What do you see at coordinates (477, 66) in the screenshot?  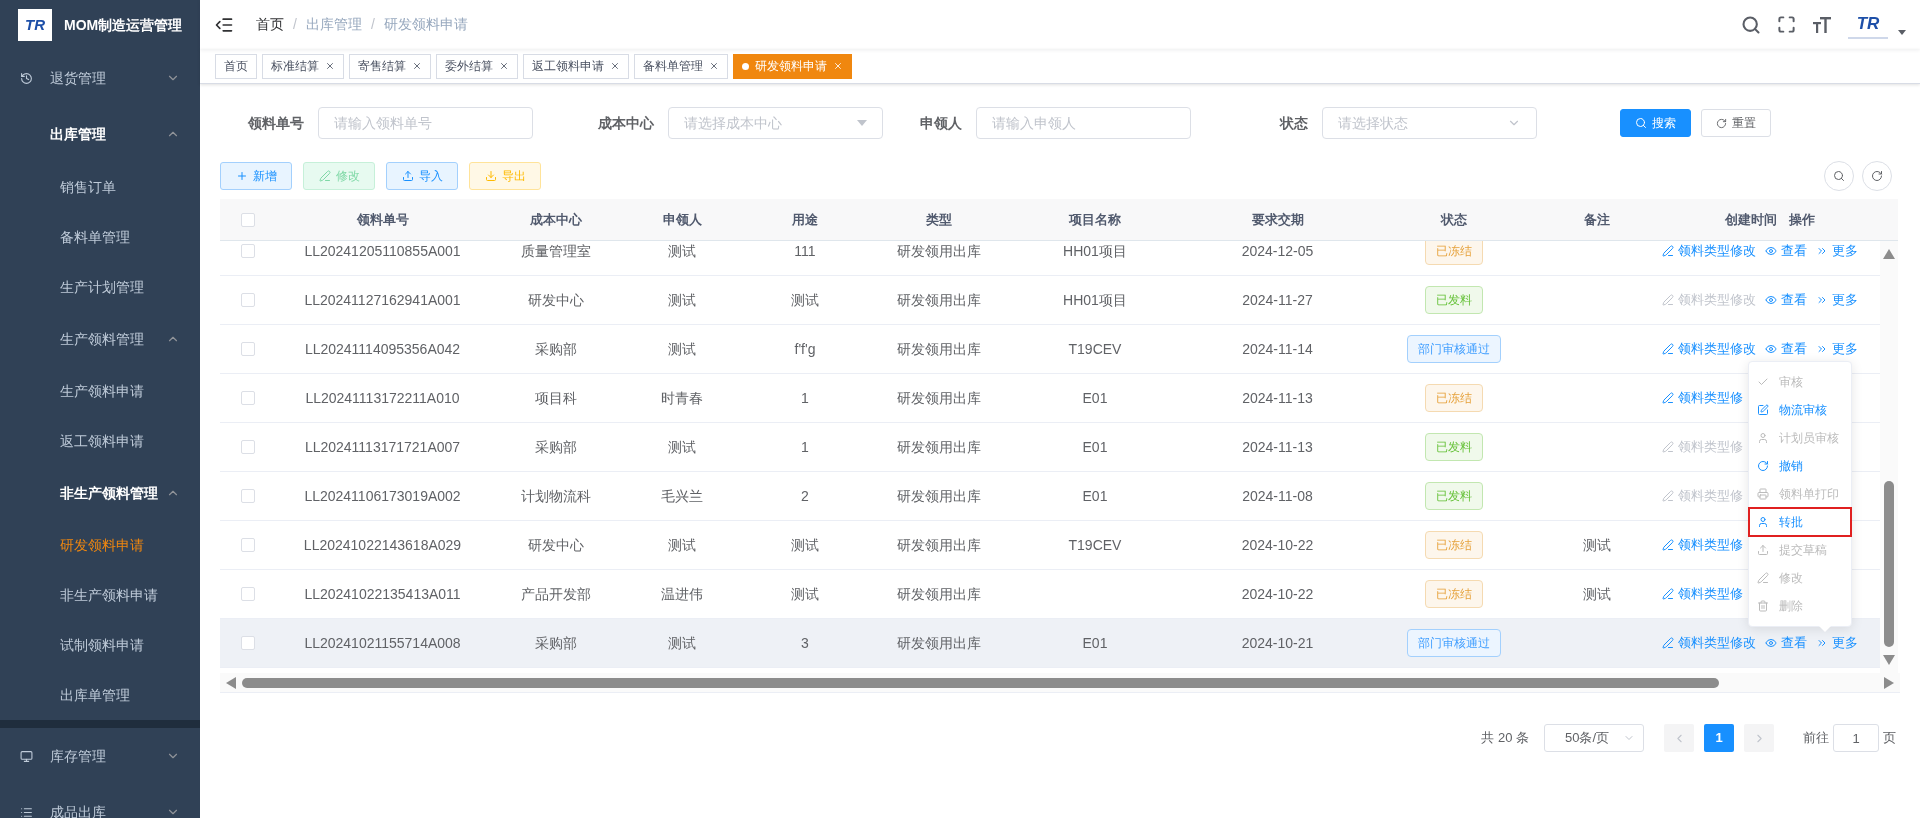 I see `tab: 委外结算` at bounding box center [477, 66].